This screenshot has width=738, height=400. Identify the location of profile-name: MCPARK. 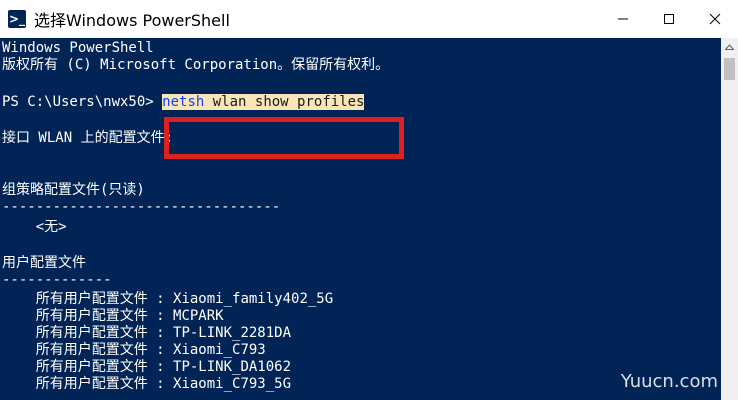
(198, 316).